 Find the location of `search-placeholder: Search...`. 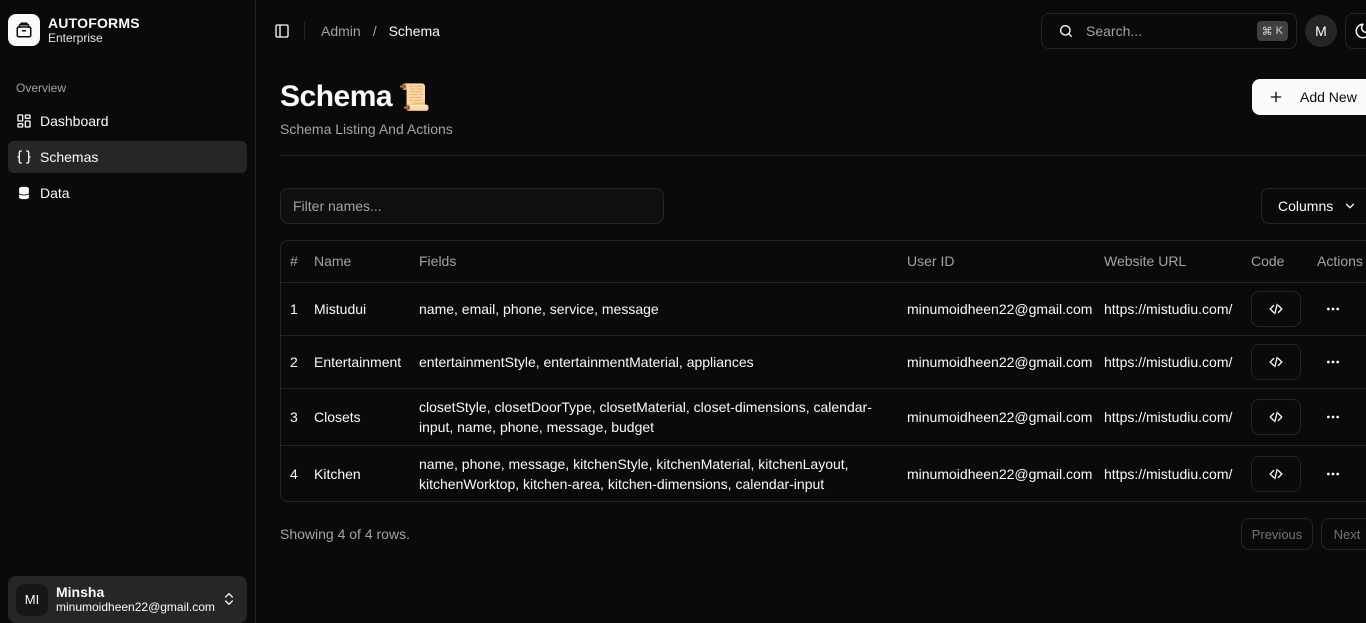

search-placeholder: Search... is located at coordinates (1114, 31).